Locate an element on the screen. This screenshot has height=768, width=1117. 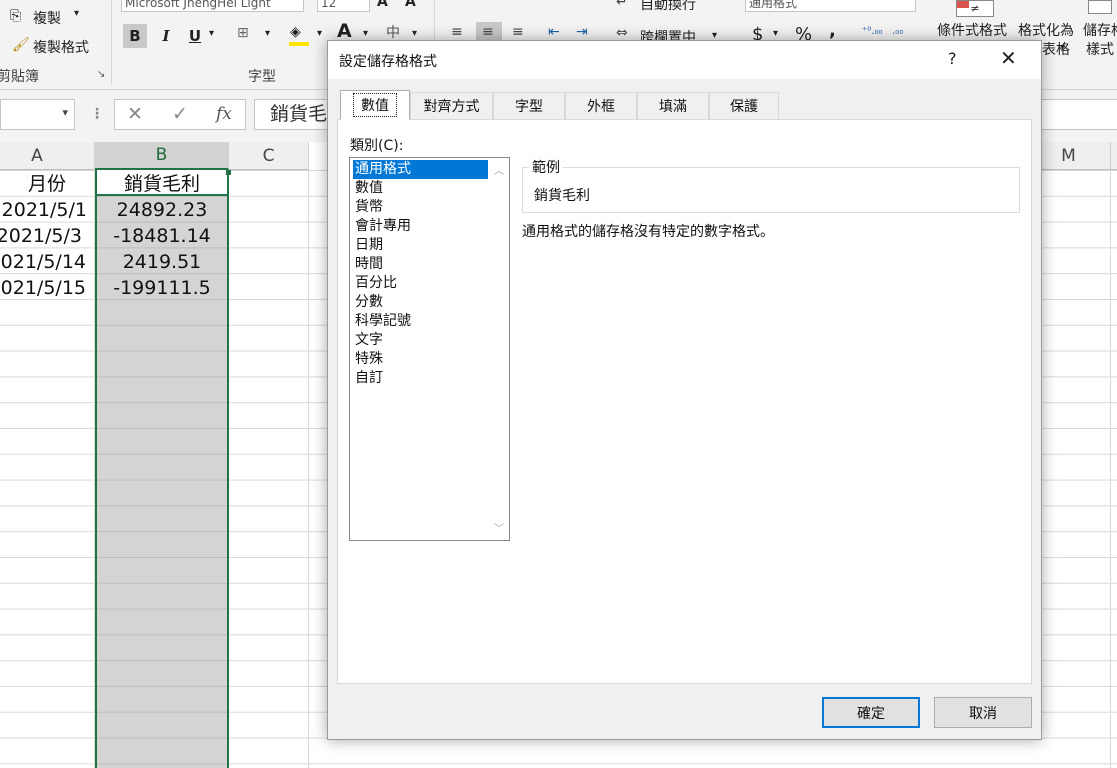
increase-decimal-icon: ⁺⁰.₀₀ is located at coordinates (872, 31).